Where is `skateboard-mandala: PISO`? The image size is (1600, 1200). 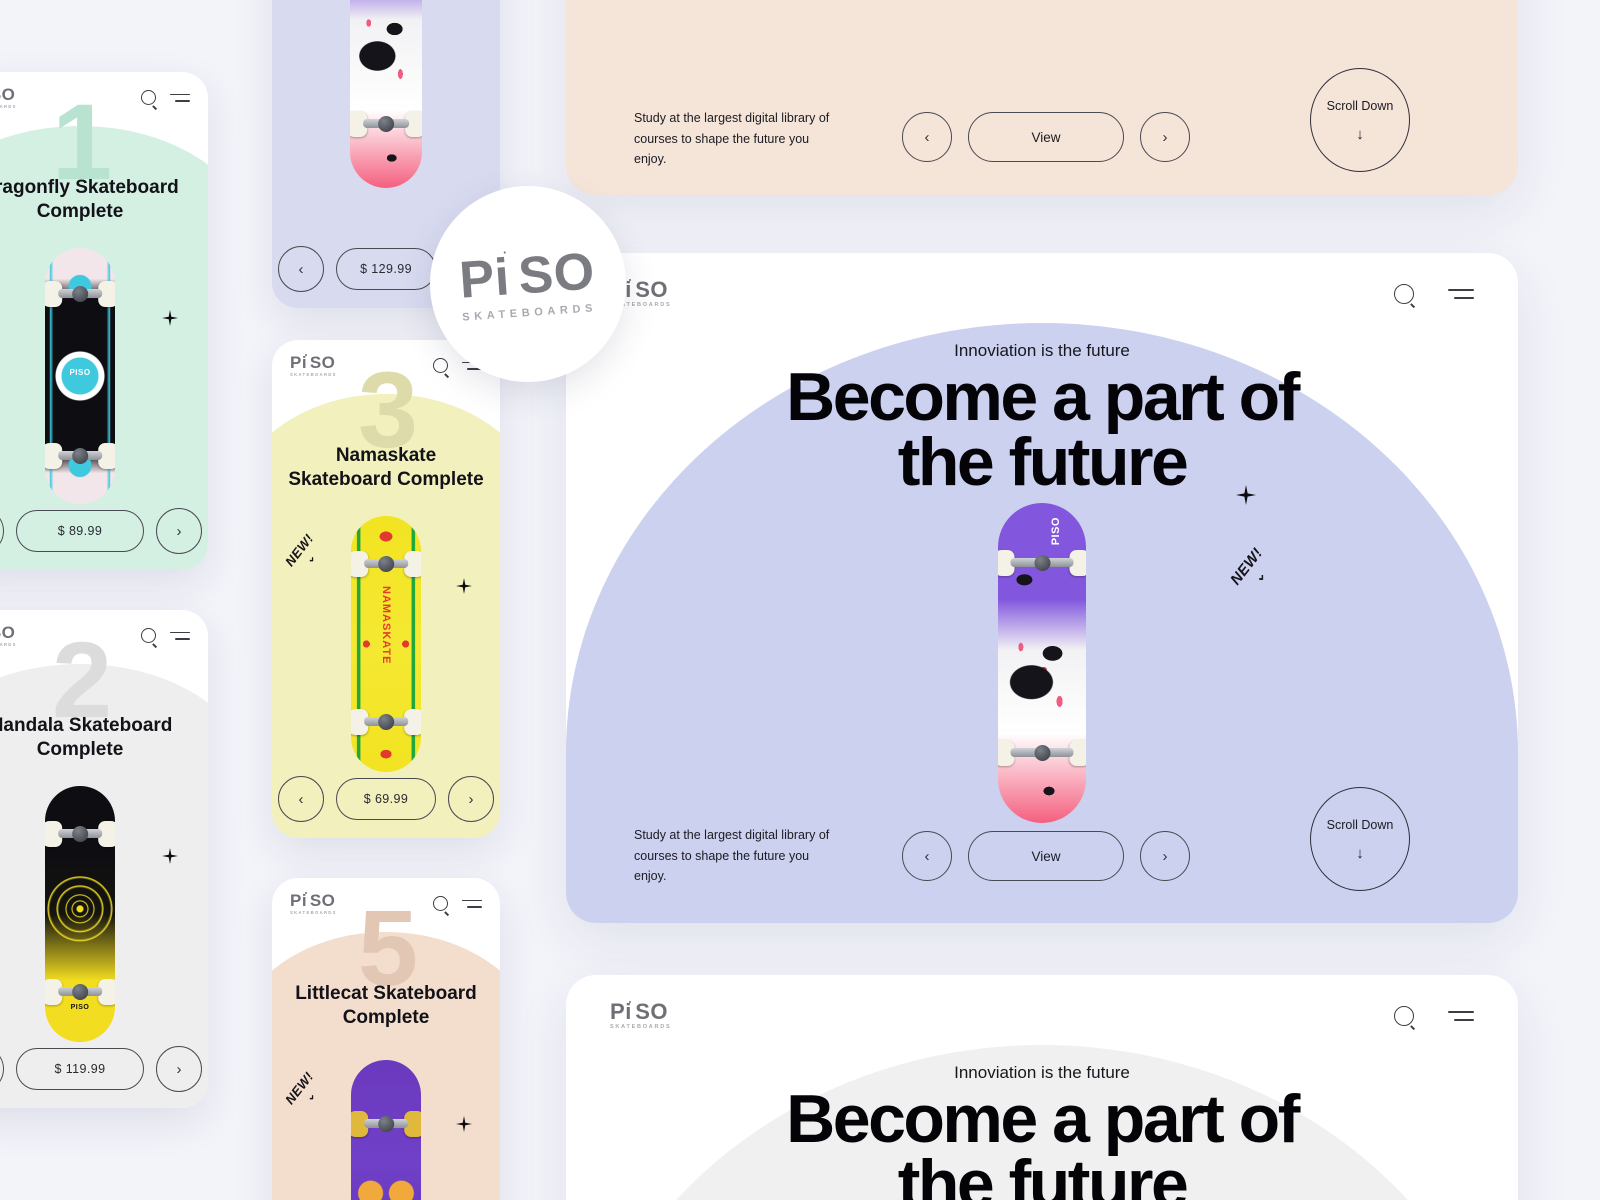 skateboard-mandala: PISO is located at coordinates (80, 914).